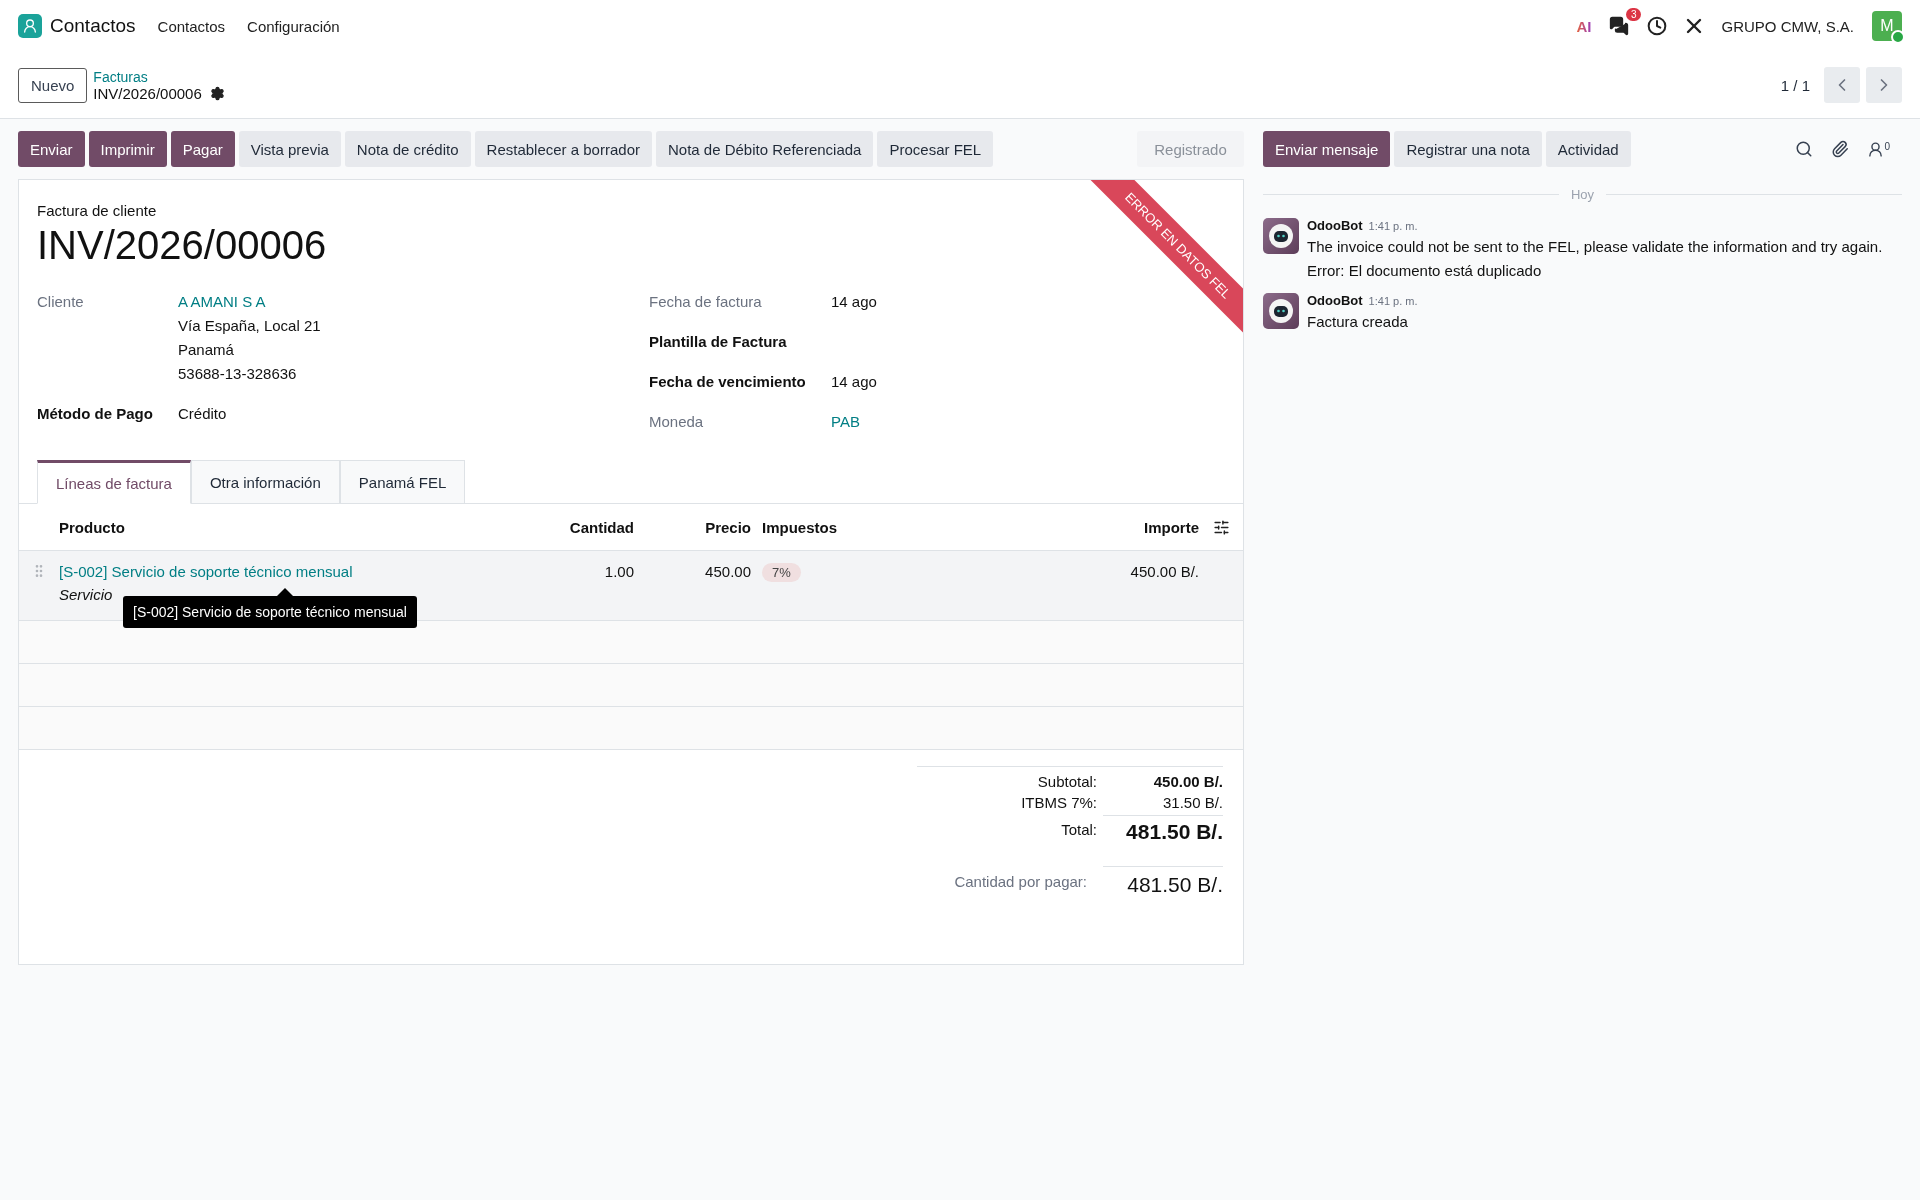 Image resolution: width=1920 pixels, height=1200 pixels. What do you see at coordinates (407, 149) in the screenshot?
I see `action-button: Nota de crédito` at bounding box center [407, 149].